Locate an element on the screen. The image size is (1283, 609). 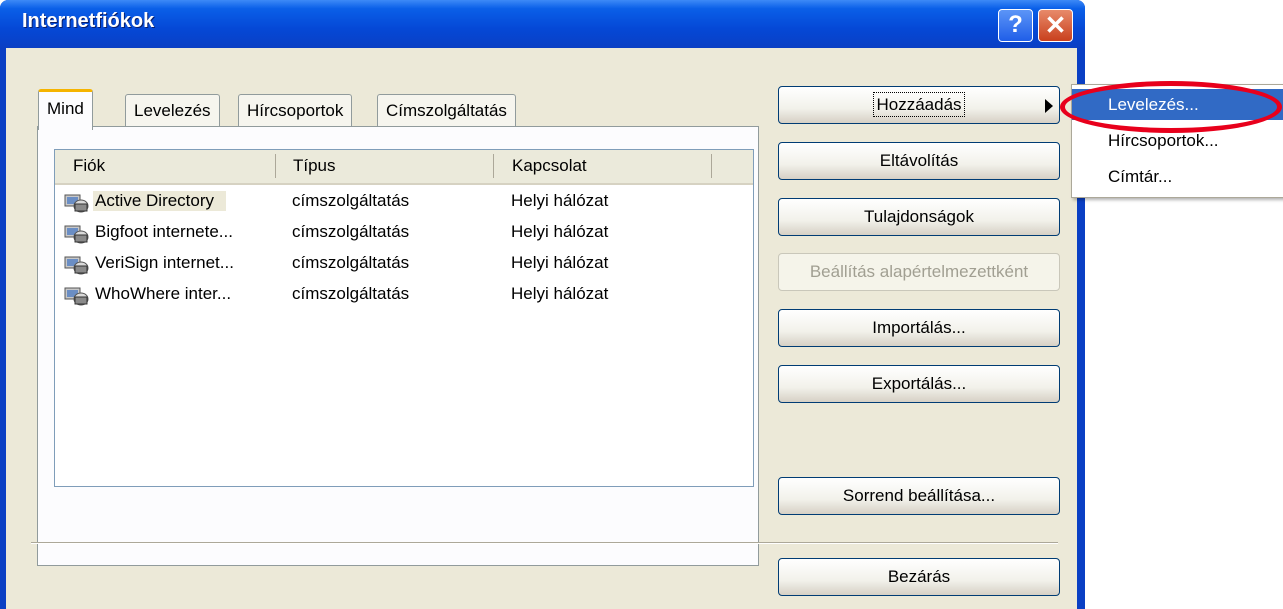
close-button: Bezárás is located at coordinates (919, 577).